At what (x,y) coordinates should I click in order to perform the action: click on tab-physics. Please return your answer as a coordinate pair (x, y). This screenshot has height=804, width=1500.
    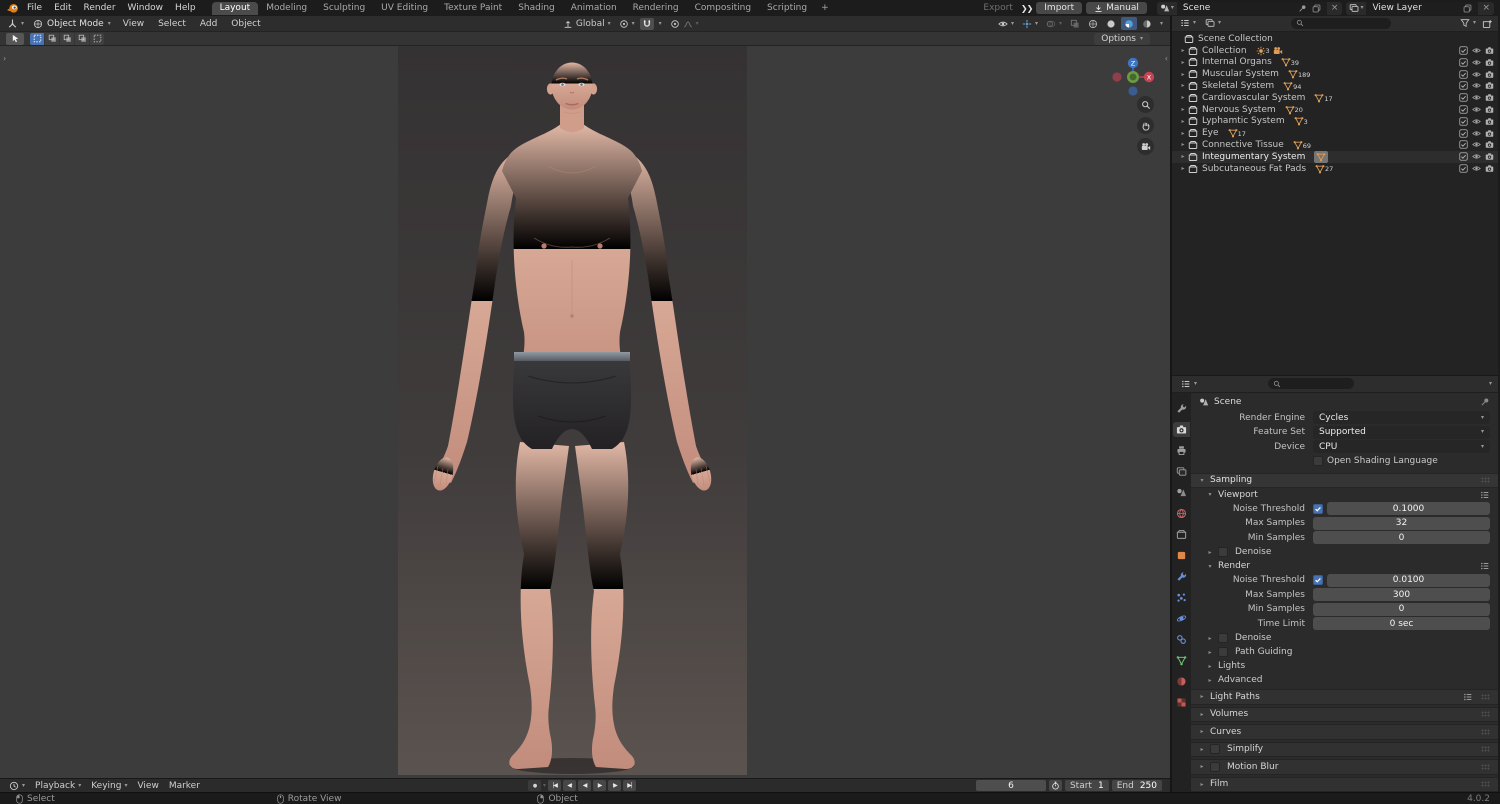
    Looking at the image, I should click on (1181, 618).